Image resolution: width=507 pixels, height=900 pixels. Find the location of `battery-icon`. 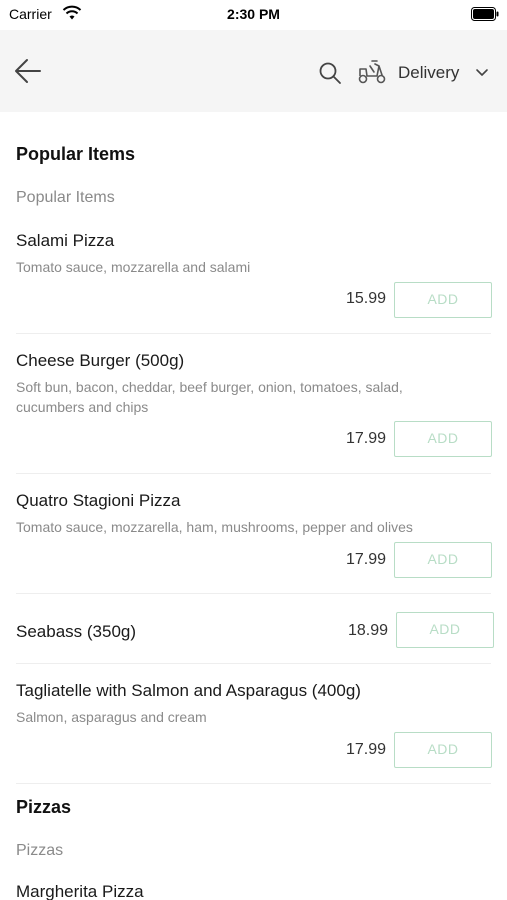

battery-icon is located at coordinates (485, 14).